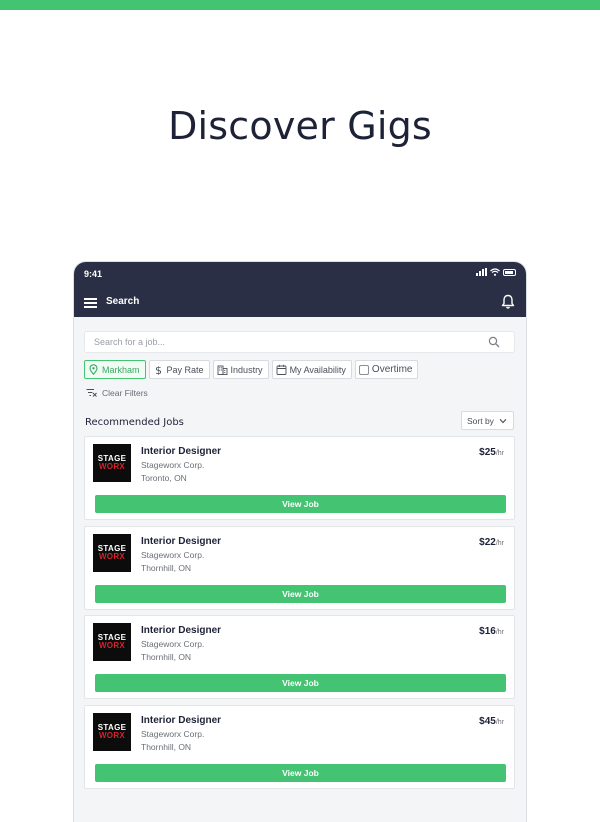 The height and width of the screenshot is (822, 600). What do you see at coordinates (164, 478) in the screenshot?
I see `job-location: Toronto, ON` at bounding box center [164, 478].